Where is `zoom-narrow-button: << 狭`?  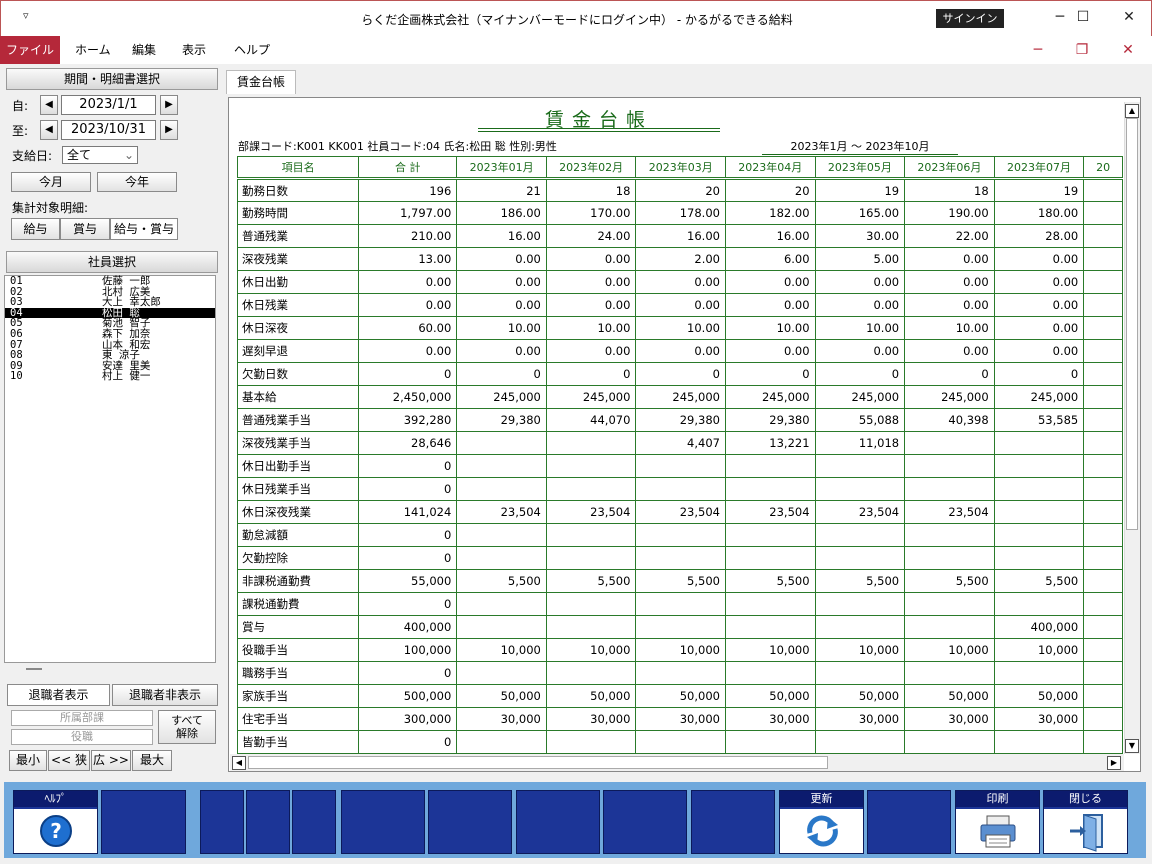
zoom-narrow-button: << 狭 is located at coordinates (69, 760).